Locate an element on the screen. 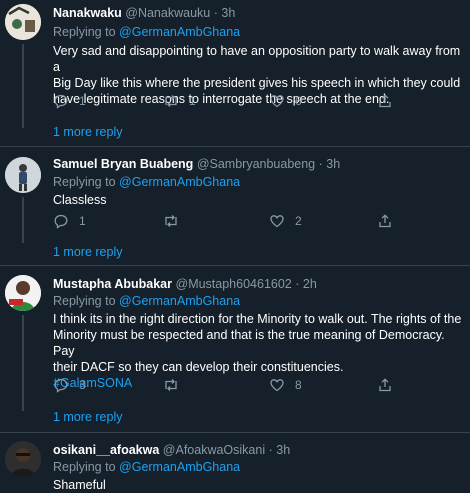 The height and width of the screenshot is (493, 470). retweet-button: 1 is located at coordinates (181, 101).